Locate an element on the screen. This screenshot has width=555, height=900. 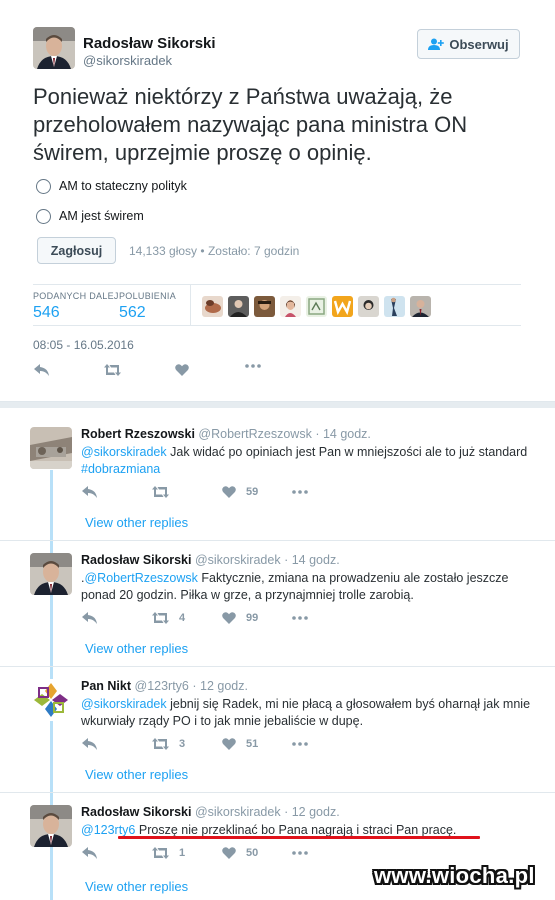
likes-stat: POLUBIENIA 562 is located at coordinates (147, 306).